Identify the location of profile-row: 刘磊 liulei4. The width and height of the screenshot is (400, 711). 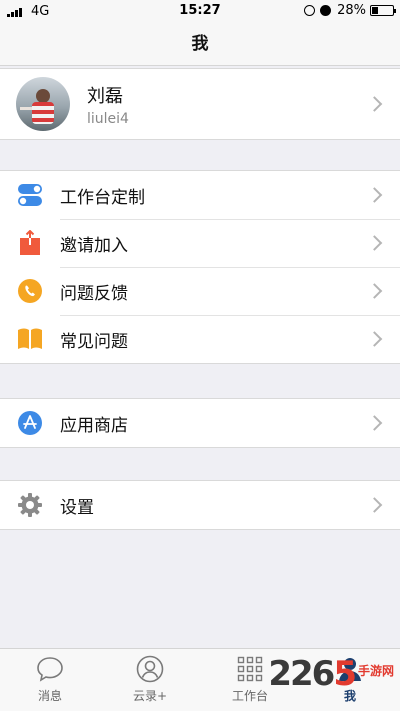
(200, 104).